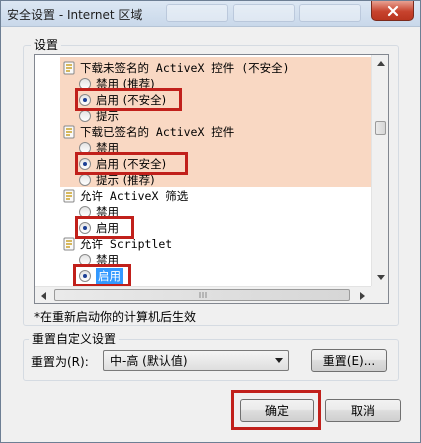  I want to click on chevron-down-icon, so click(279, 360).